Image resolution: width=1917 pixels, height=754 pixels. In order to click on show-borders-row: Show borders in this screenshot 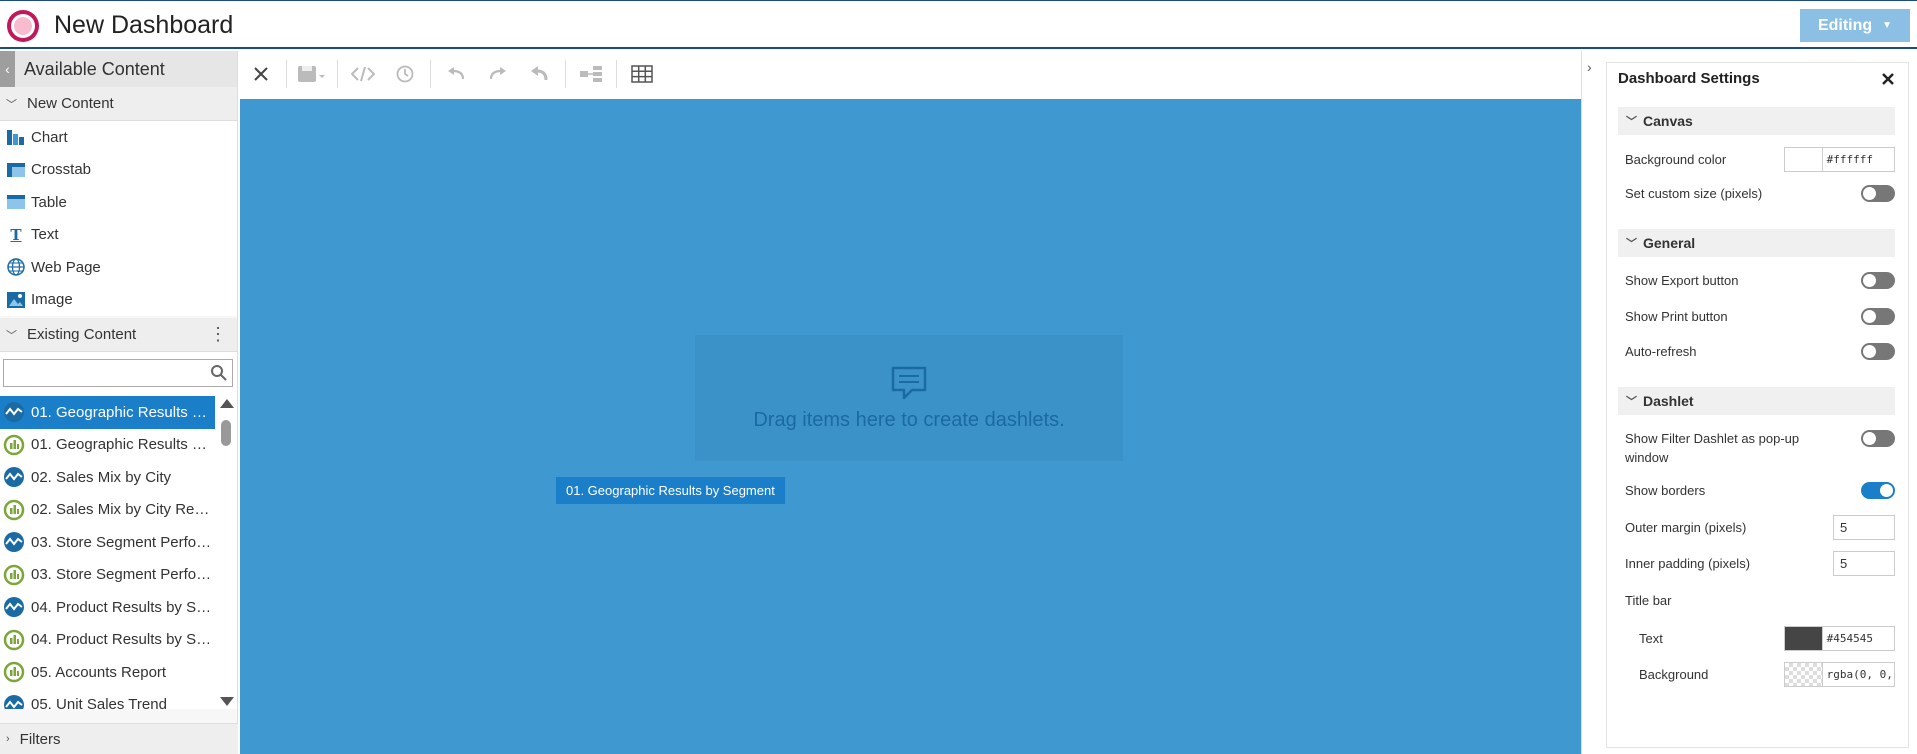, I will do `click(1760, 491)`.